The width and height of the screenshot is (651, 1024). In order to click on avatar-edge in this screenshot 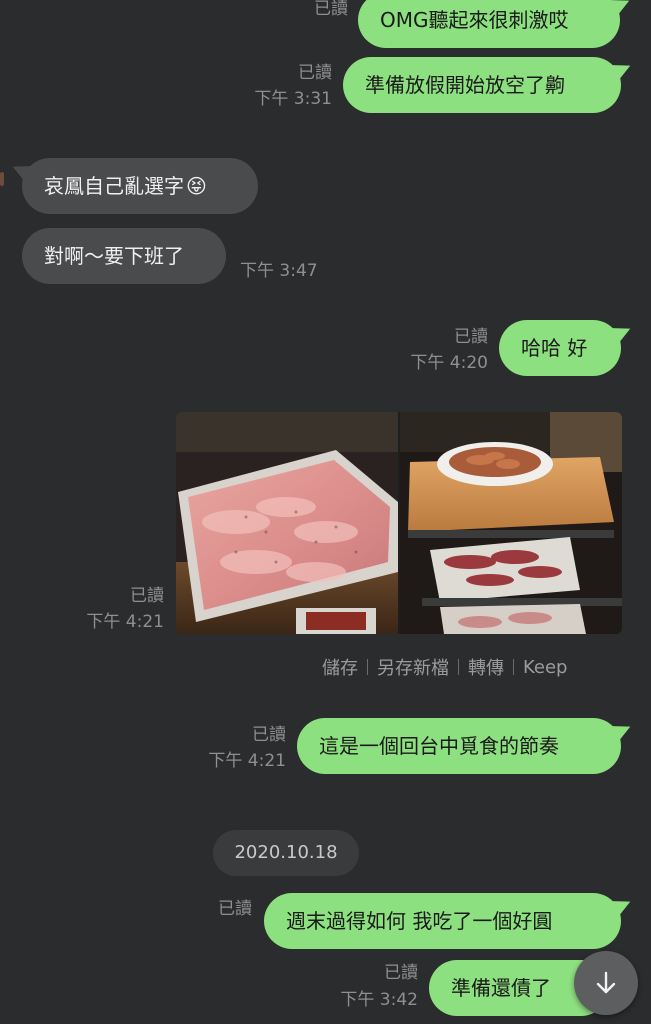, I will do `click(2, 179)`.